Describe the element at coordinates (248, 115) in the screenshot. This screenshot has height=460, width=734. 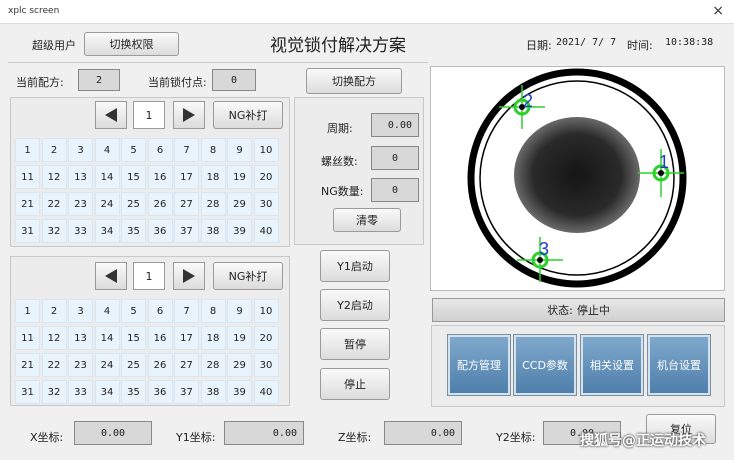
I see `ng-redo-button-1: NG补打` at that location.